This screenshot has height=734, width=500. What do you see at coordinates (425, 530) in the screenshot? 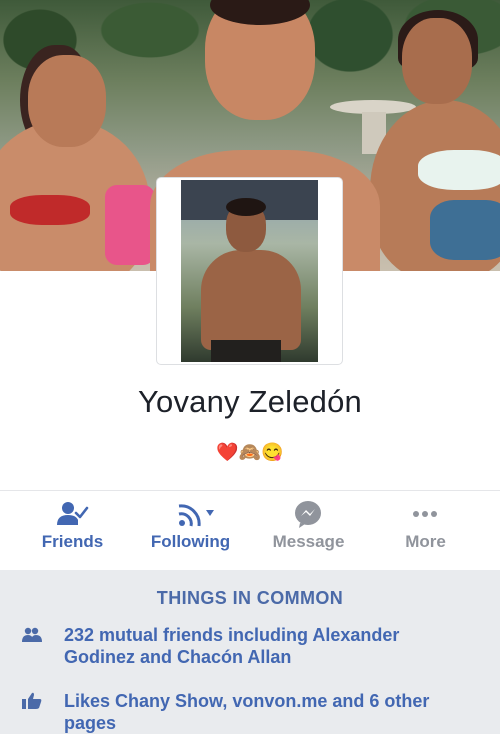
I see `more-button: More` at bounding box center [425, 530].